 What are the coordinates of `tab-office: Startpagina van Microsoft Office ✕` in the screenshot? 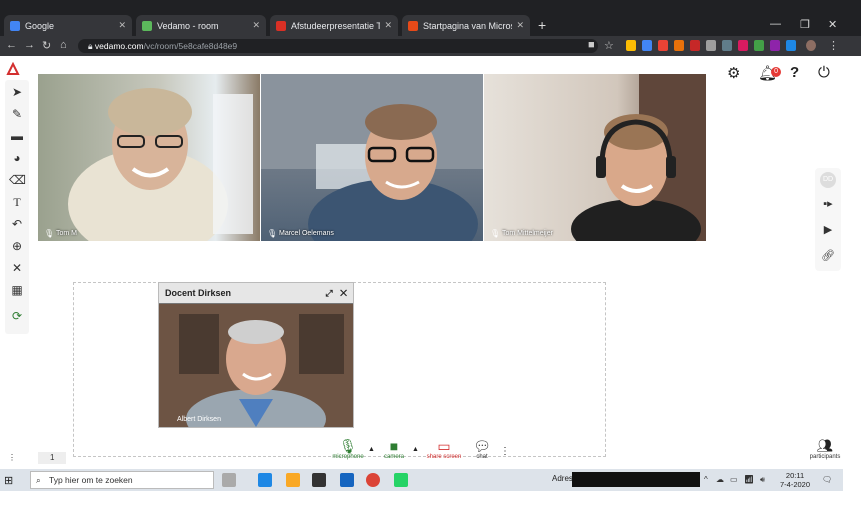 It's located at (466, 25).